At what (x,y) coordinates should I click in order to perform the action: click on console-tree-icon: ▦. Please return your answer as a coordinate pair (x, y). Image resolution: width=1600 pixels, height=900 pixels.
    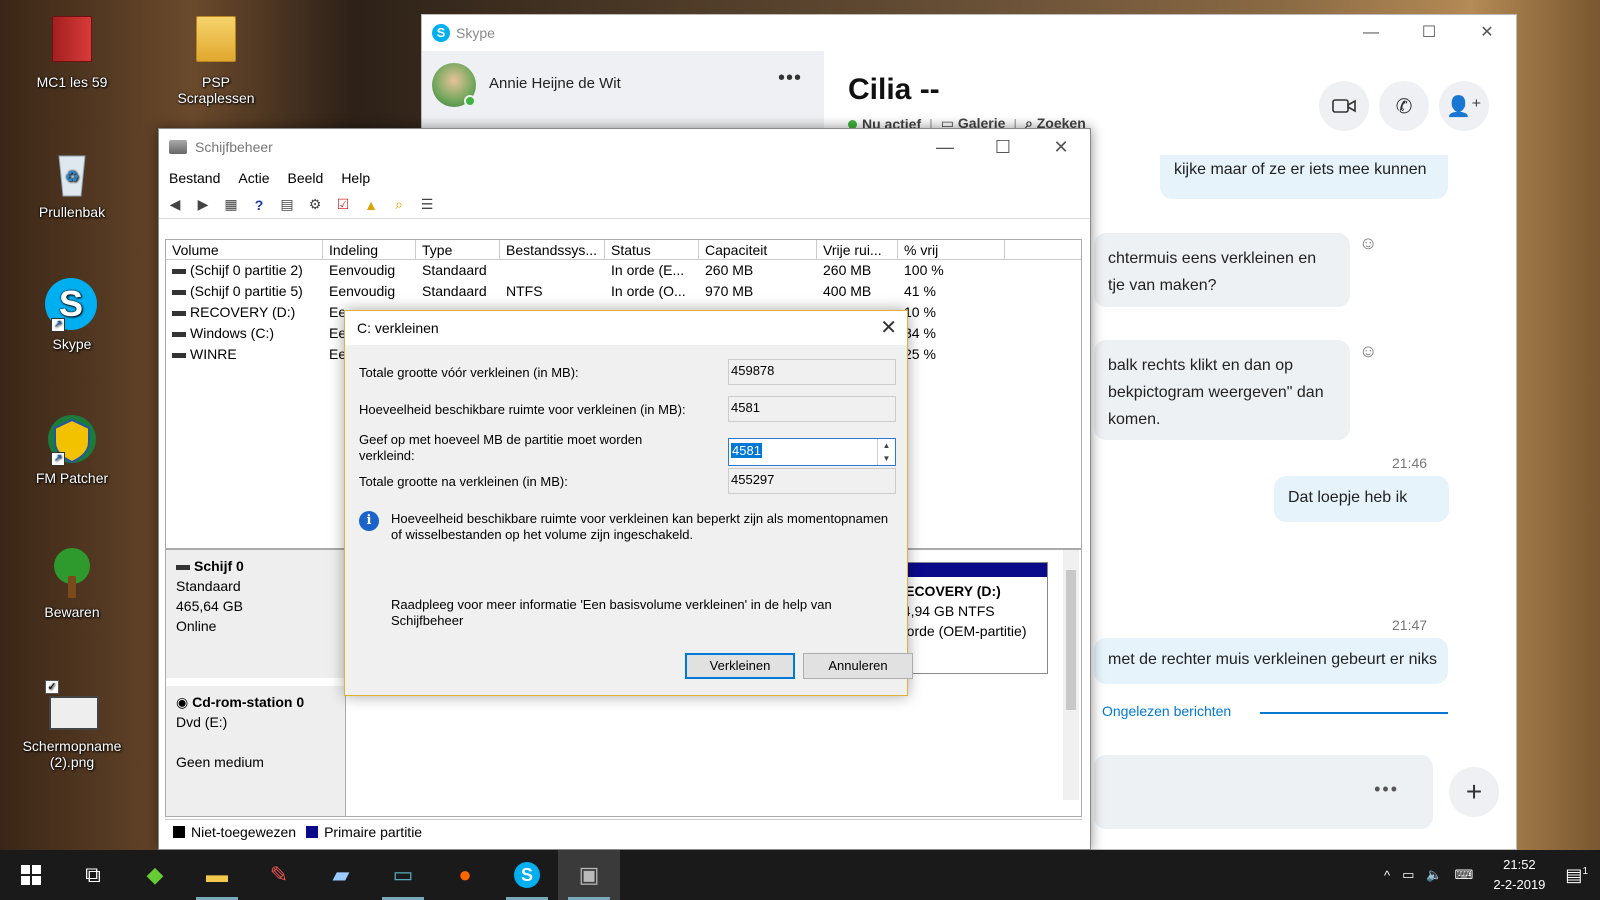
    Looking at the image, I should click on (231, 205).